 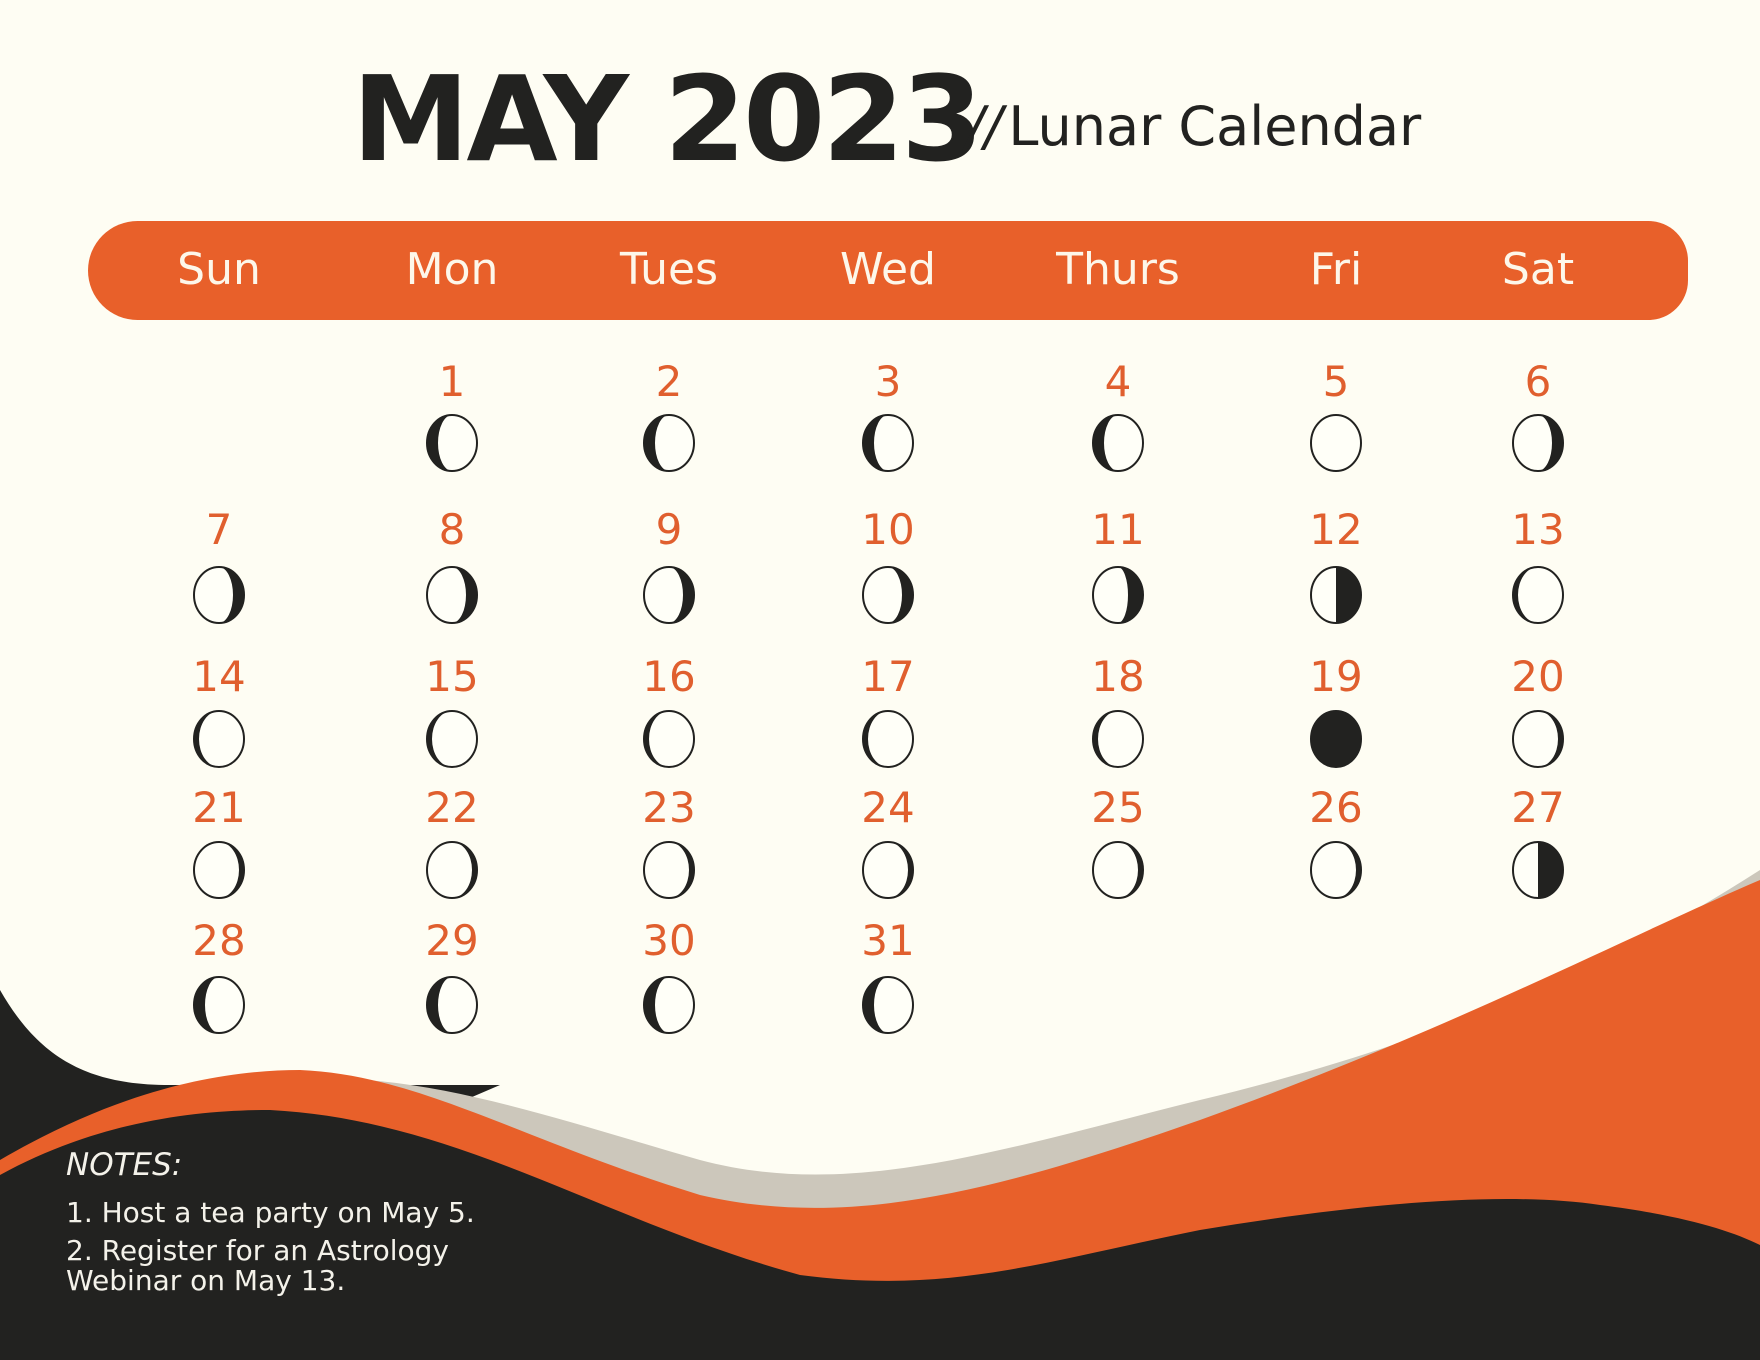 I want to click on weekday-wed: Wed, so click(x=888, y=269).